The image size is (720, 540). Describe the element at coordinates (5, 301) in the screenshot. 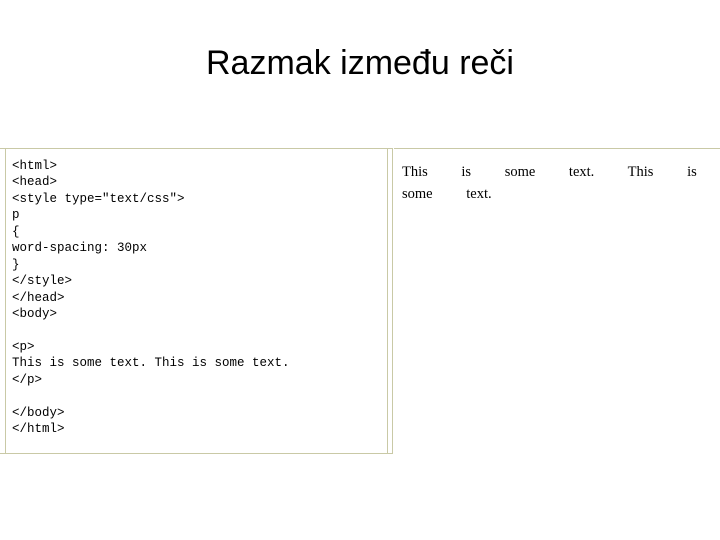

I see `code-panel-left-rule` at that location.